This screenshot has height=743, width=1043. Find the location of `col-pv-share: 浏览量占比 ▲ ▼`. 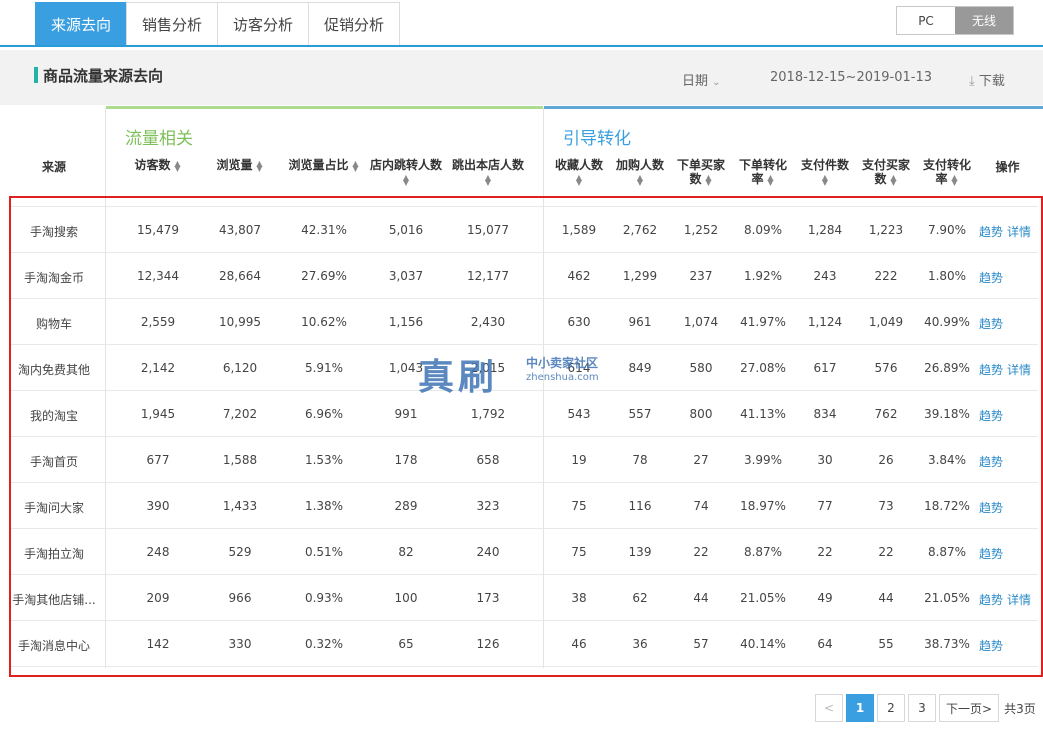

col-pv-share: 浏览量占比 ▲ ▼ is located at coordinates (324, 165).